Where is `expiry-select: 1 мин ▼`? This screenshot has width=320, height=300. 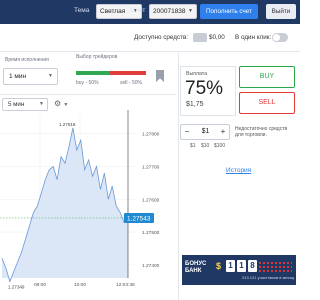 expiry-select: 1 мин ▼ is located at coordinates (30, 76).